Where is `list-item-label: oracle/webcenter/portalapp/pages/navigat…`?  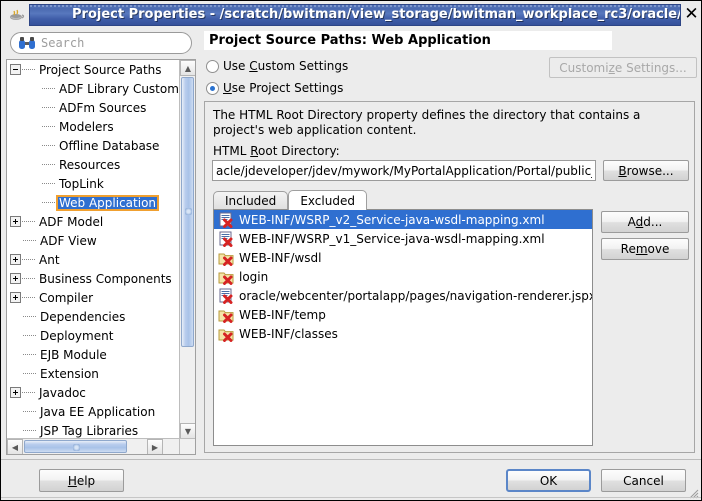 list-item-label: oracle/webcenter/portalapp/pages/navigat… is located at coordinates (416, 295).